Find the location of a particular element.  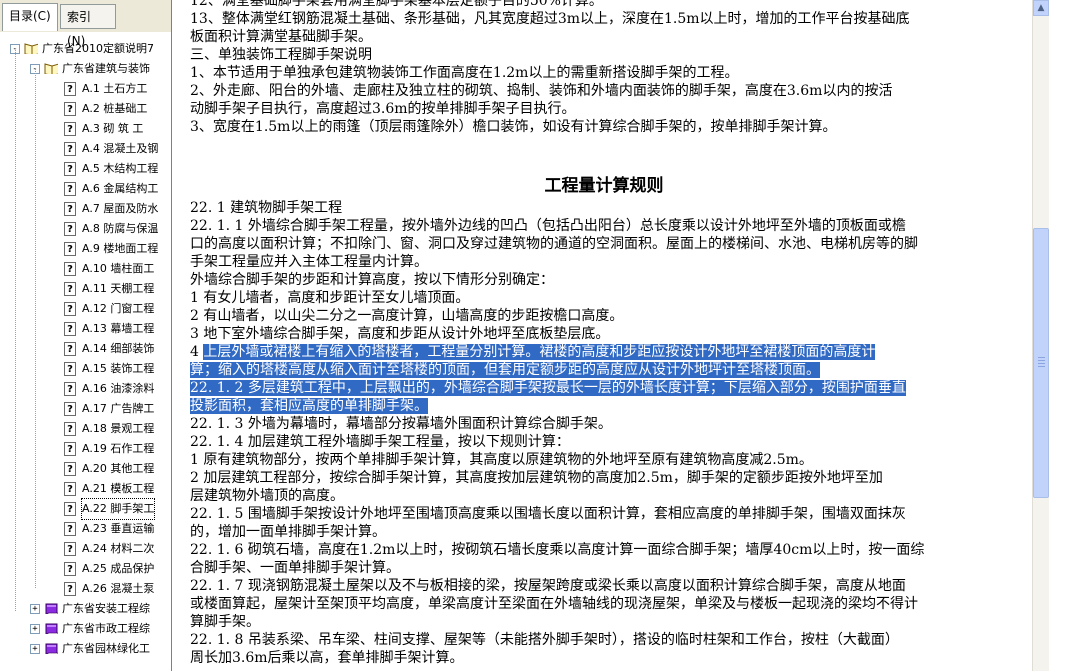

tree-item: ? A.15 装饰工程 is located at coordinates (85, 369).